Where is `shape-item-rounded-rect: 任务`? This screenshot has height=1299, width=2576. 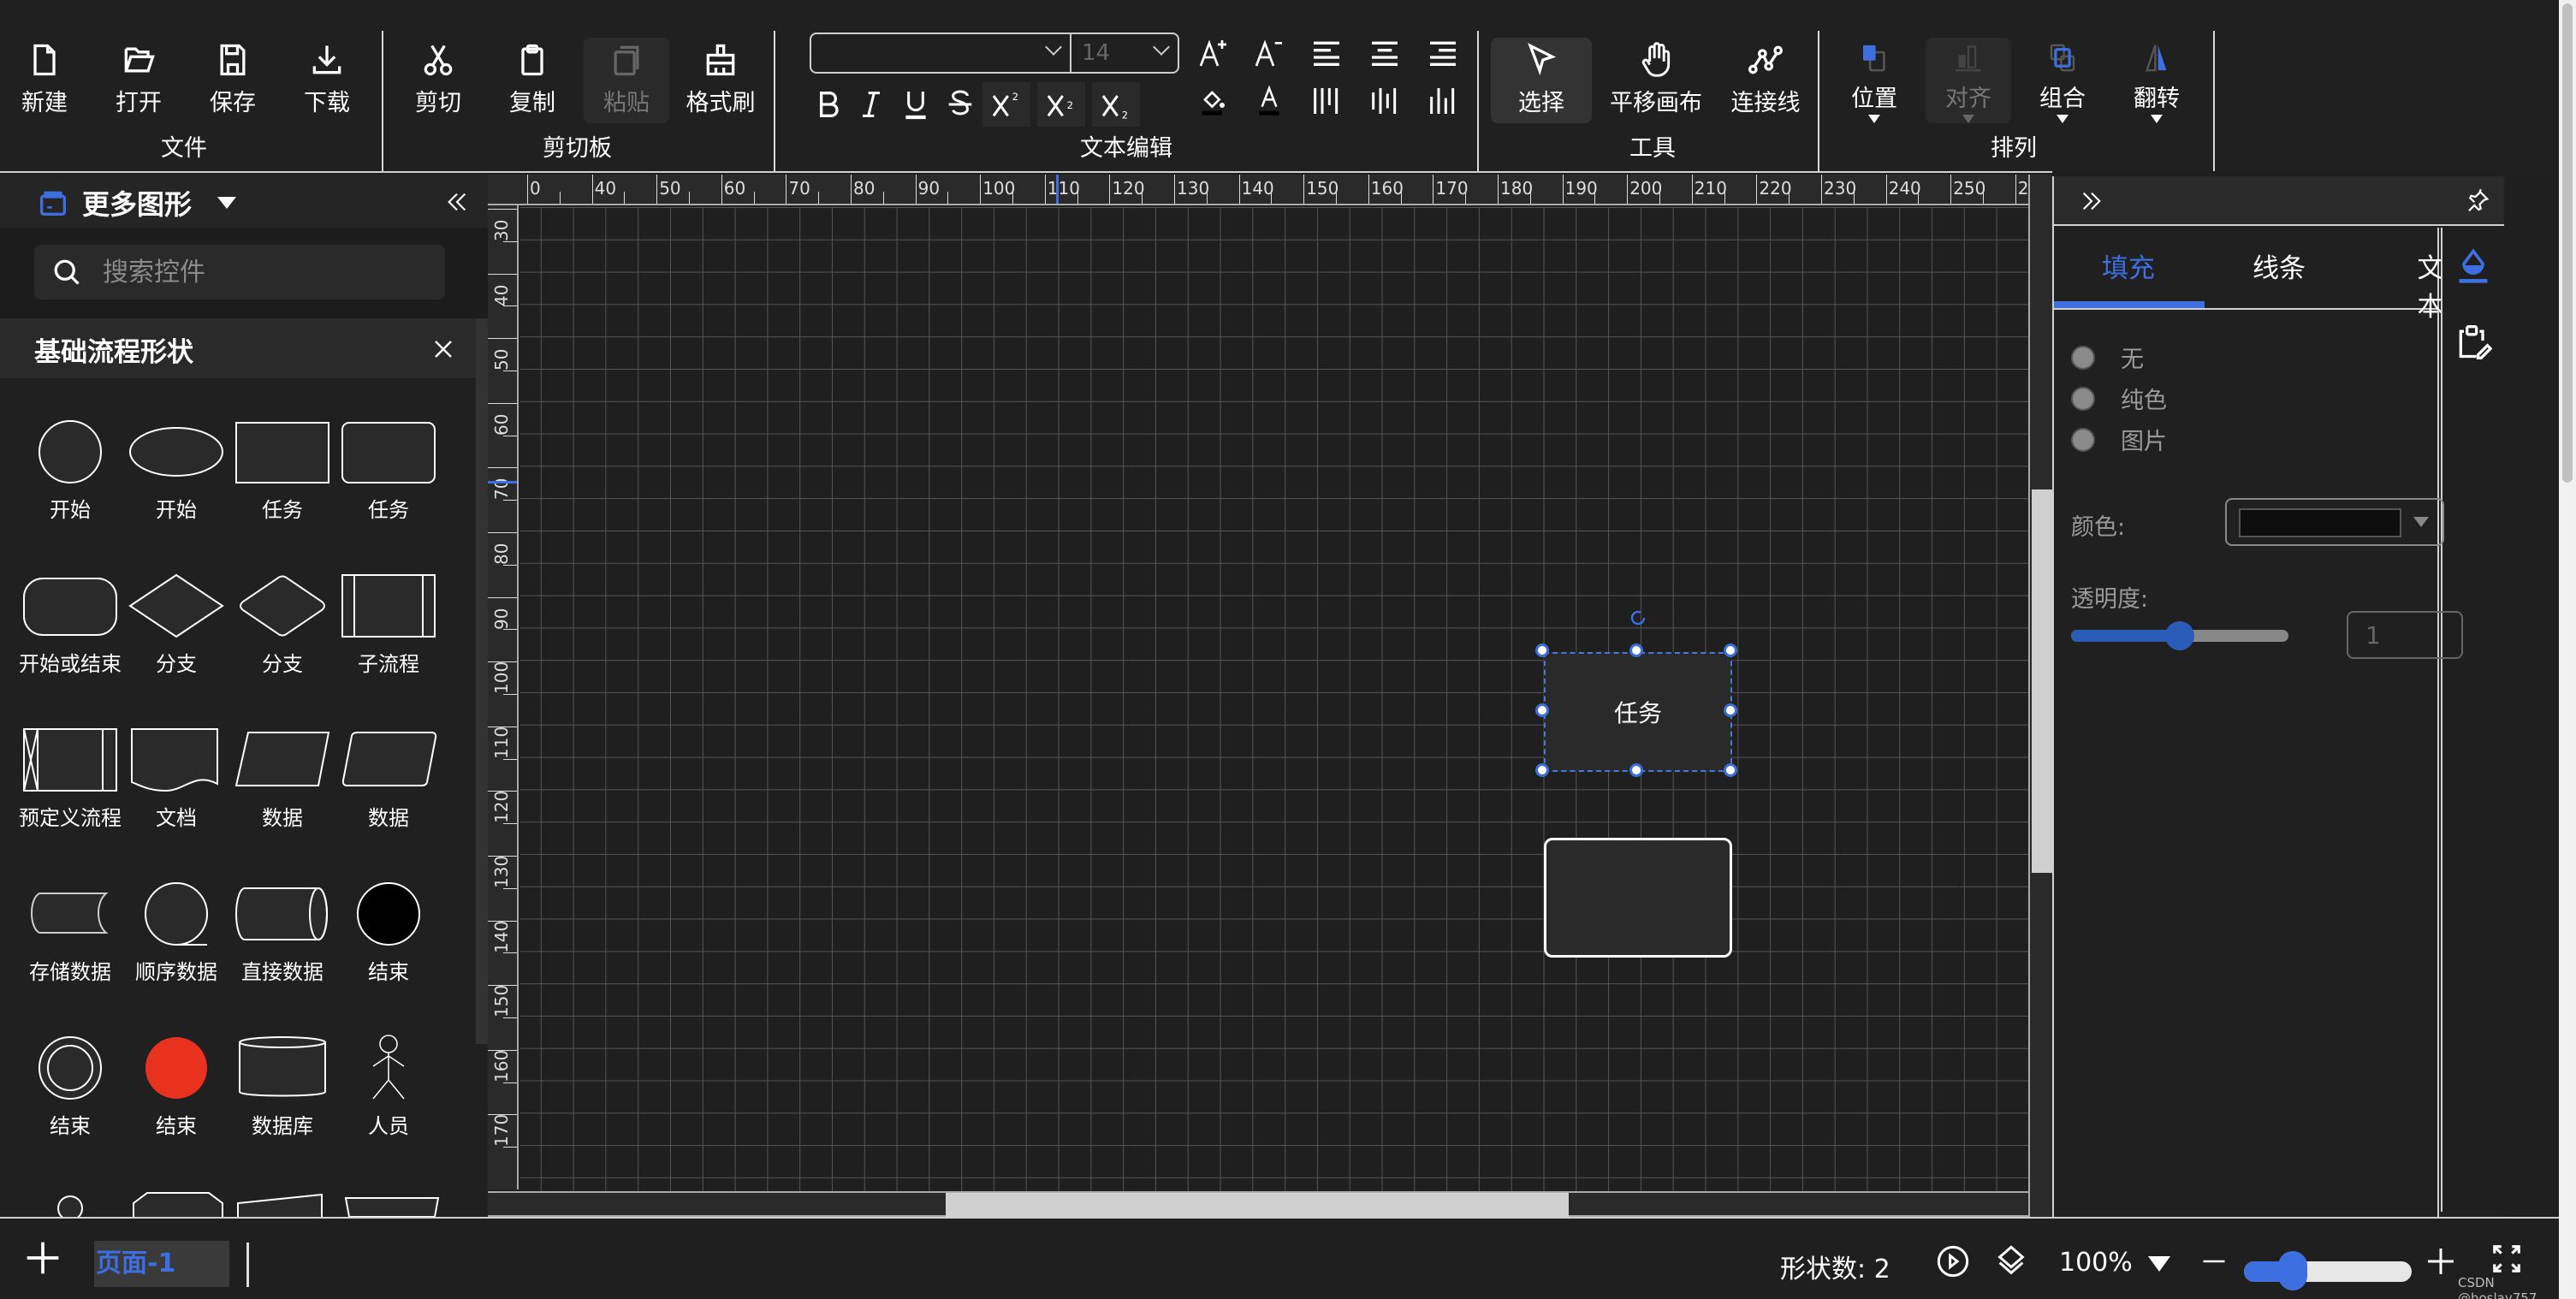
shape-item-rounded-rect: 任务 is located at coordinates (388, 480).